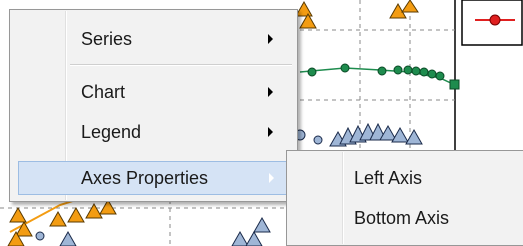 This screenshot has width=523, height=246. What do you see at coordinates (388, 178) in the screenshot?
I see `submenu-item-left-axis-label: Left Axis` at bounding box center [388, 178].